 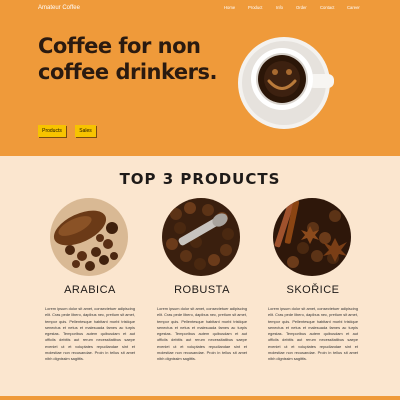 I want to click on nav-item-order: Order, so click(x=301, y=7).